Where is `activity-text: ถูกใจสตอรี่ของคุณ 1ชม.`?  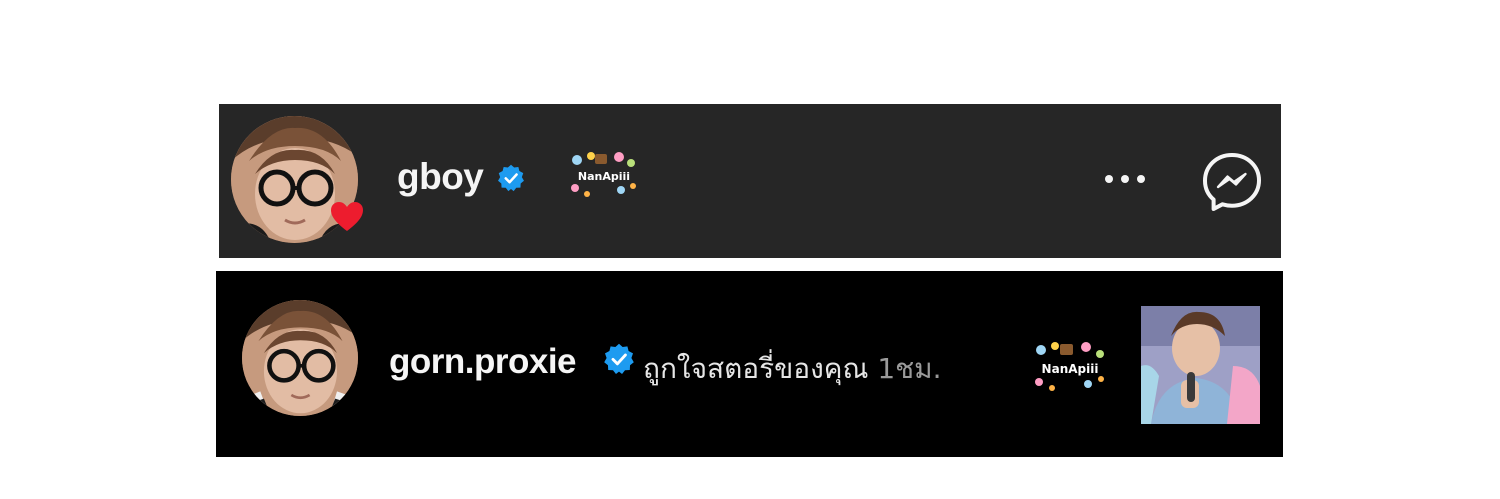 activity-text: ถูกใจสตอรี่ของคุณ 1ชม. is located at coordinates (792, 369).